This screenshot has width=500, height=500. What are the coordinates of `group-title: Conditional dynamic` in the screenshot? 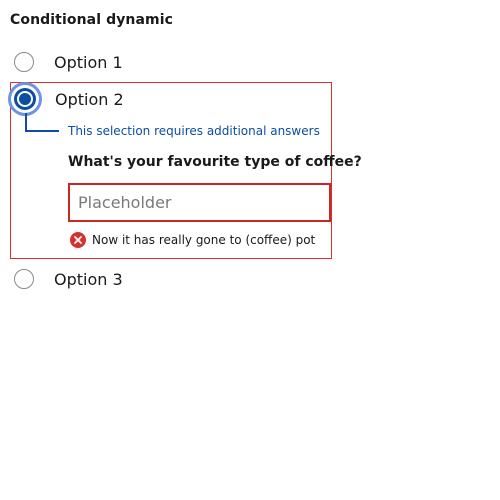 It's located at (92, 20).